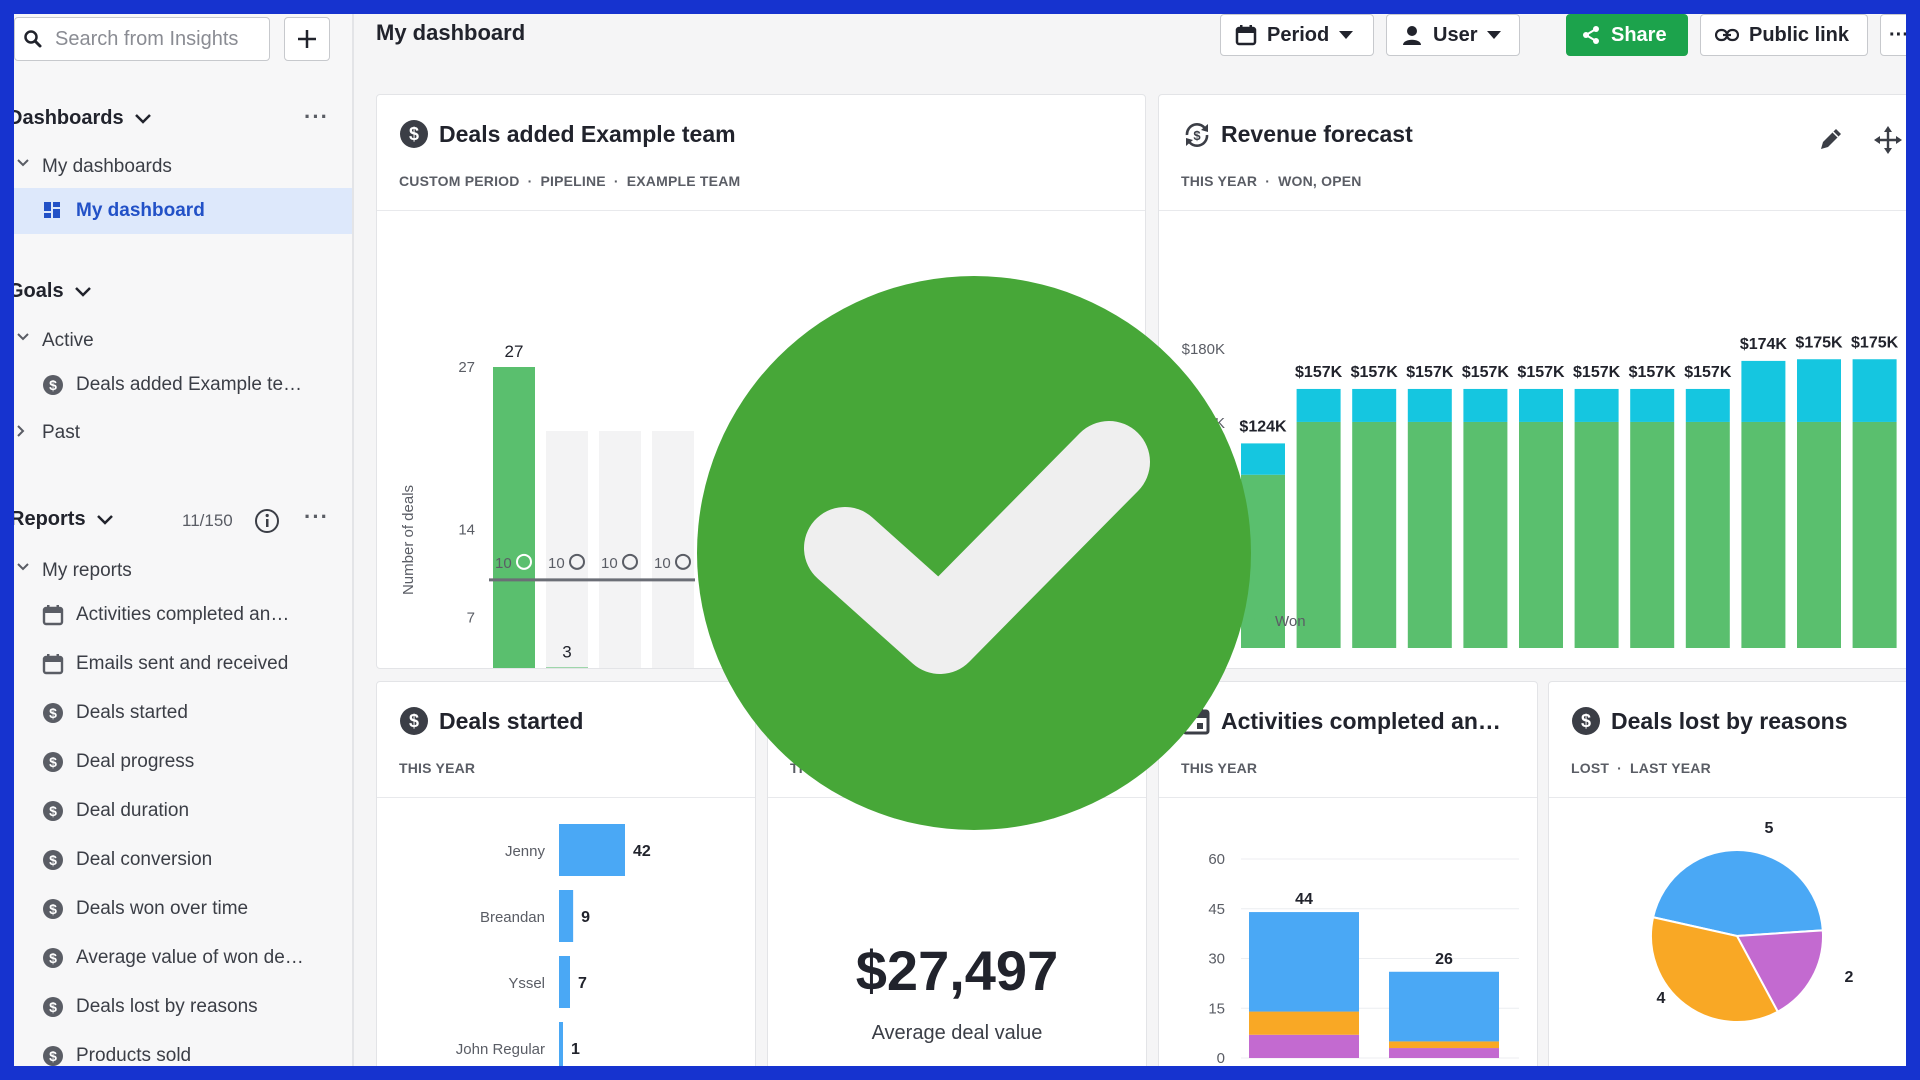 Image resolution: width=1920 pixels, height=1080 pixels. What do you see at coordinates (142, 39) in the screenshot?
I see `search-input: Search from Insights` at bounding box center [142, 39].